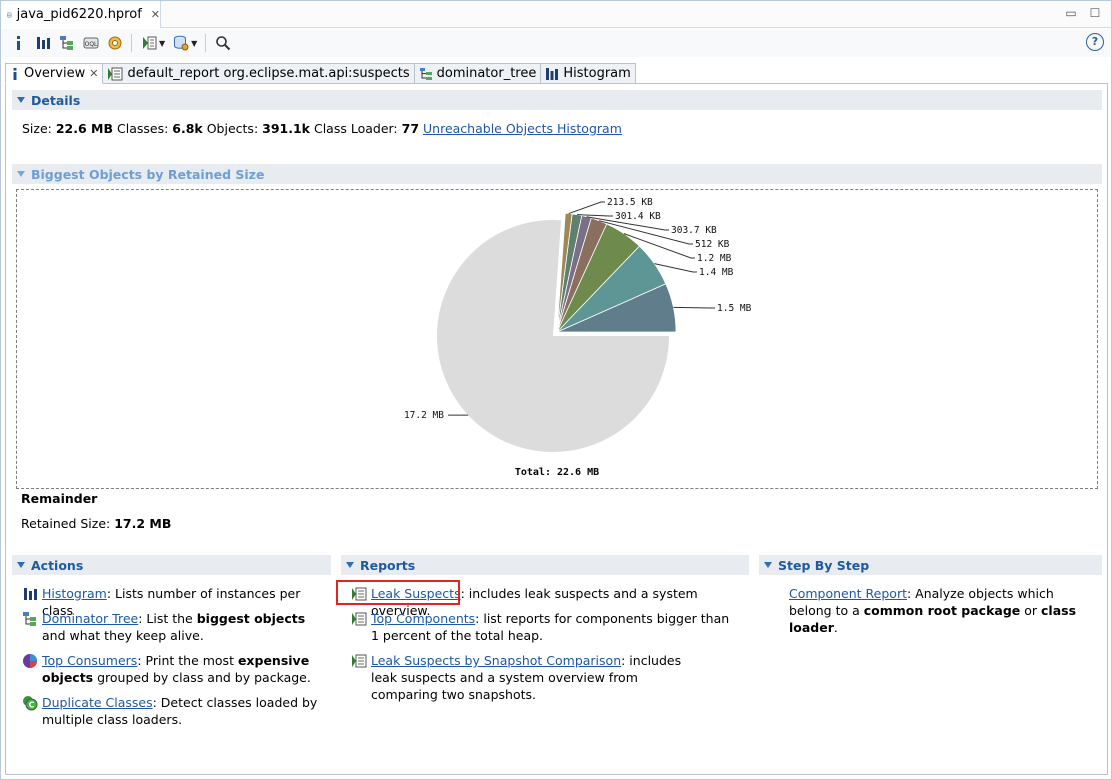 Image resolution: width=1112 pixels, height=780 pixels. I want to click on top-consumers-icon, so click(30, 661).